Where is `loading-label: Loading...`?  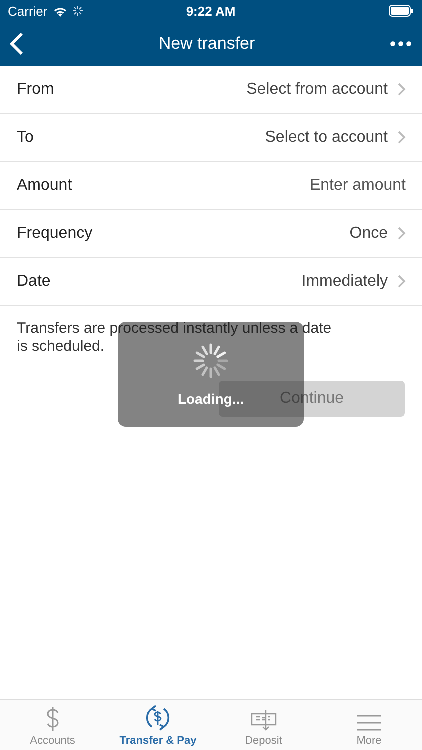 loading-label: Loading... is located at coordinates (211, 398).